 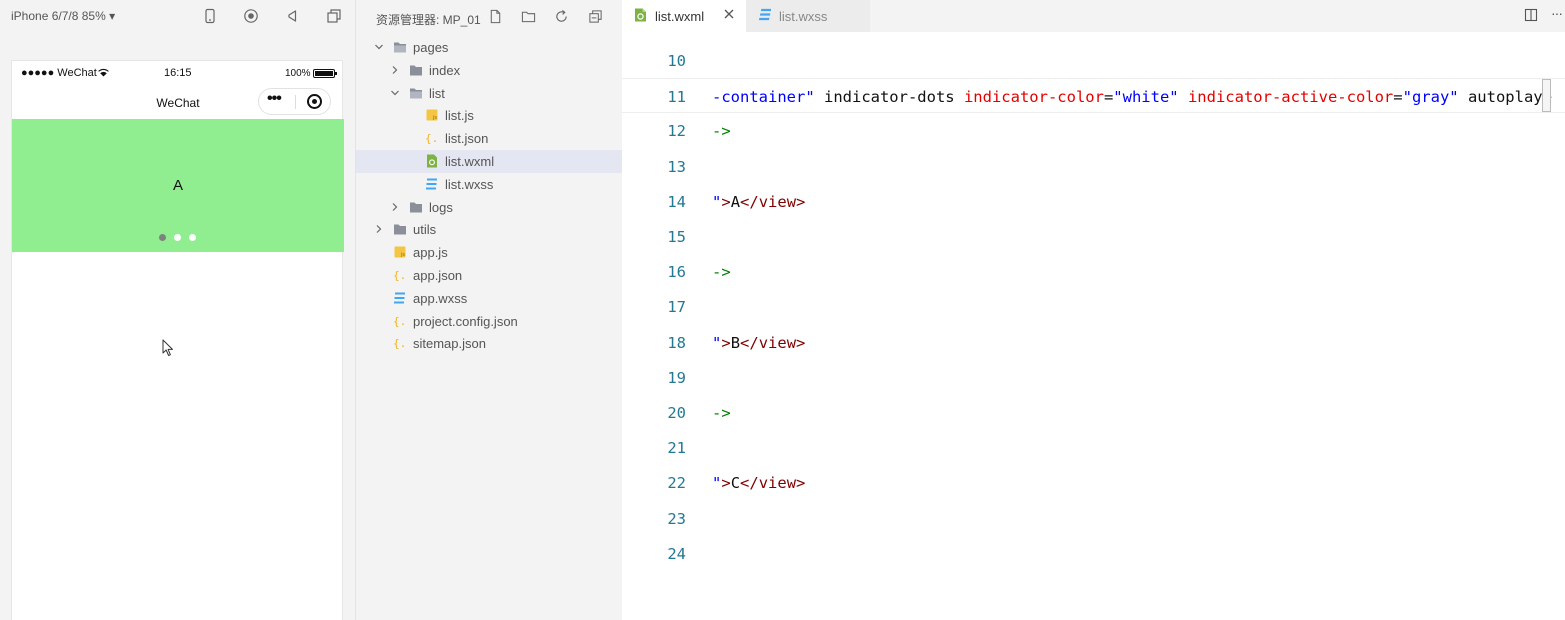 What do you see at coordinates (63, 16) in the screenshot?
I see `device-select: iPhone 6/7/8 85% ▾` at bounding box center [63, 16].